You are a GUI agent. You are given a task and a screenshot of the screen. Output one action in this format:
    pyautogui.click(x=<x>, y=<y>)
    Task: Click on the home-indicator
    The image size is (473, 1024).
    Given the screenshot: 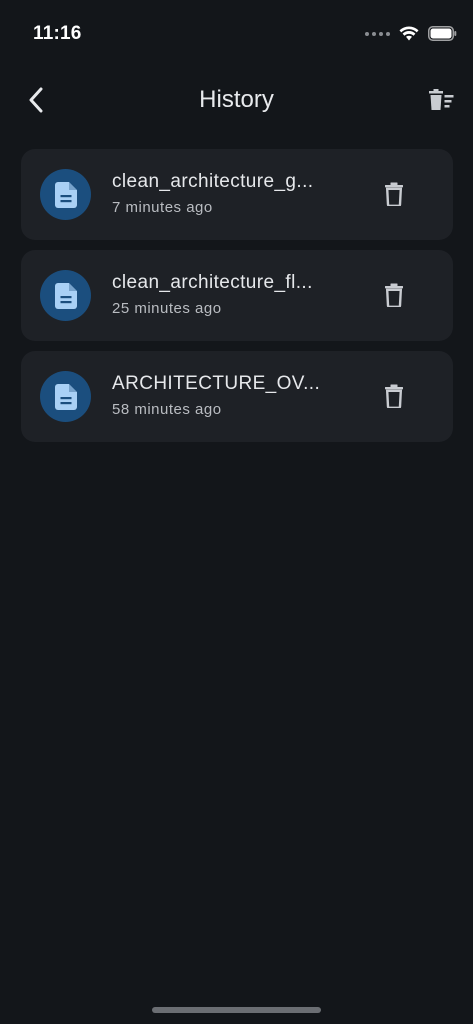 What is the action you would take?
    pyautogui.click(x=236, y=1010)
    